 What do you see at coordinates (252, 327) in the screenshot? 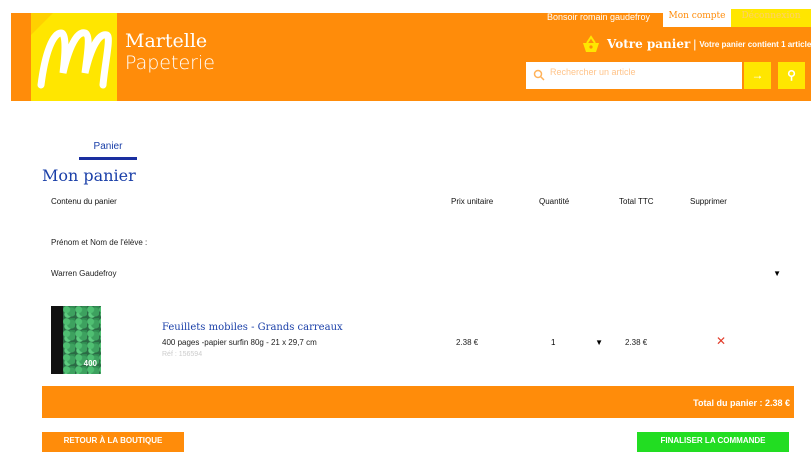
I see `product-name: Feuillets mobiles - Grands carreaux` at bounding box center [252, 327].